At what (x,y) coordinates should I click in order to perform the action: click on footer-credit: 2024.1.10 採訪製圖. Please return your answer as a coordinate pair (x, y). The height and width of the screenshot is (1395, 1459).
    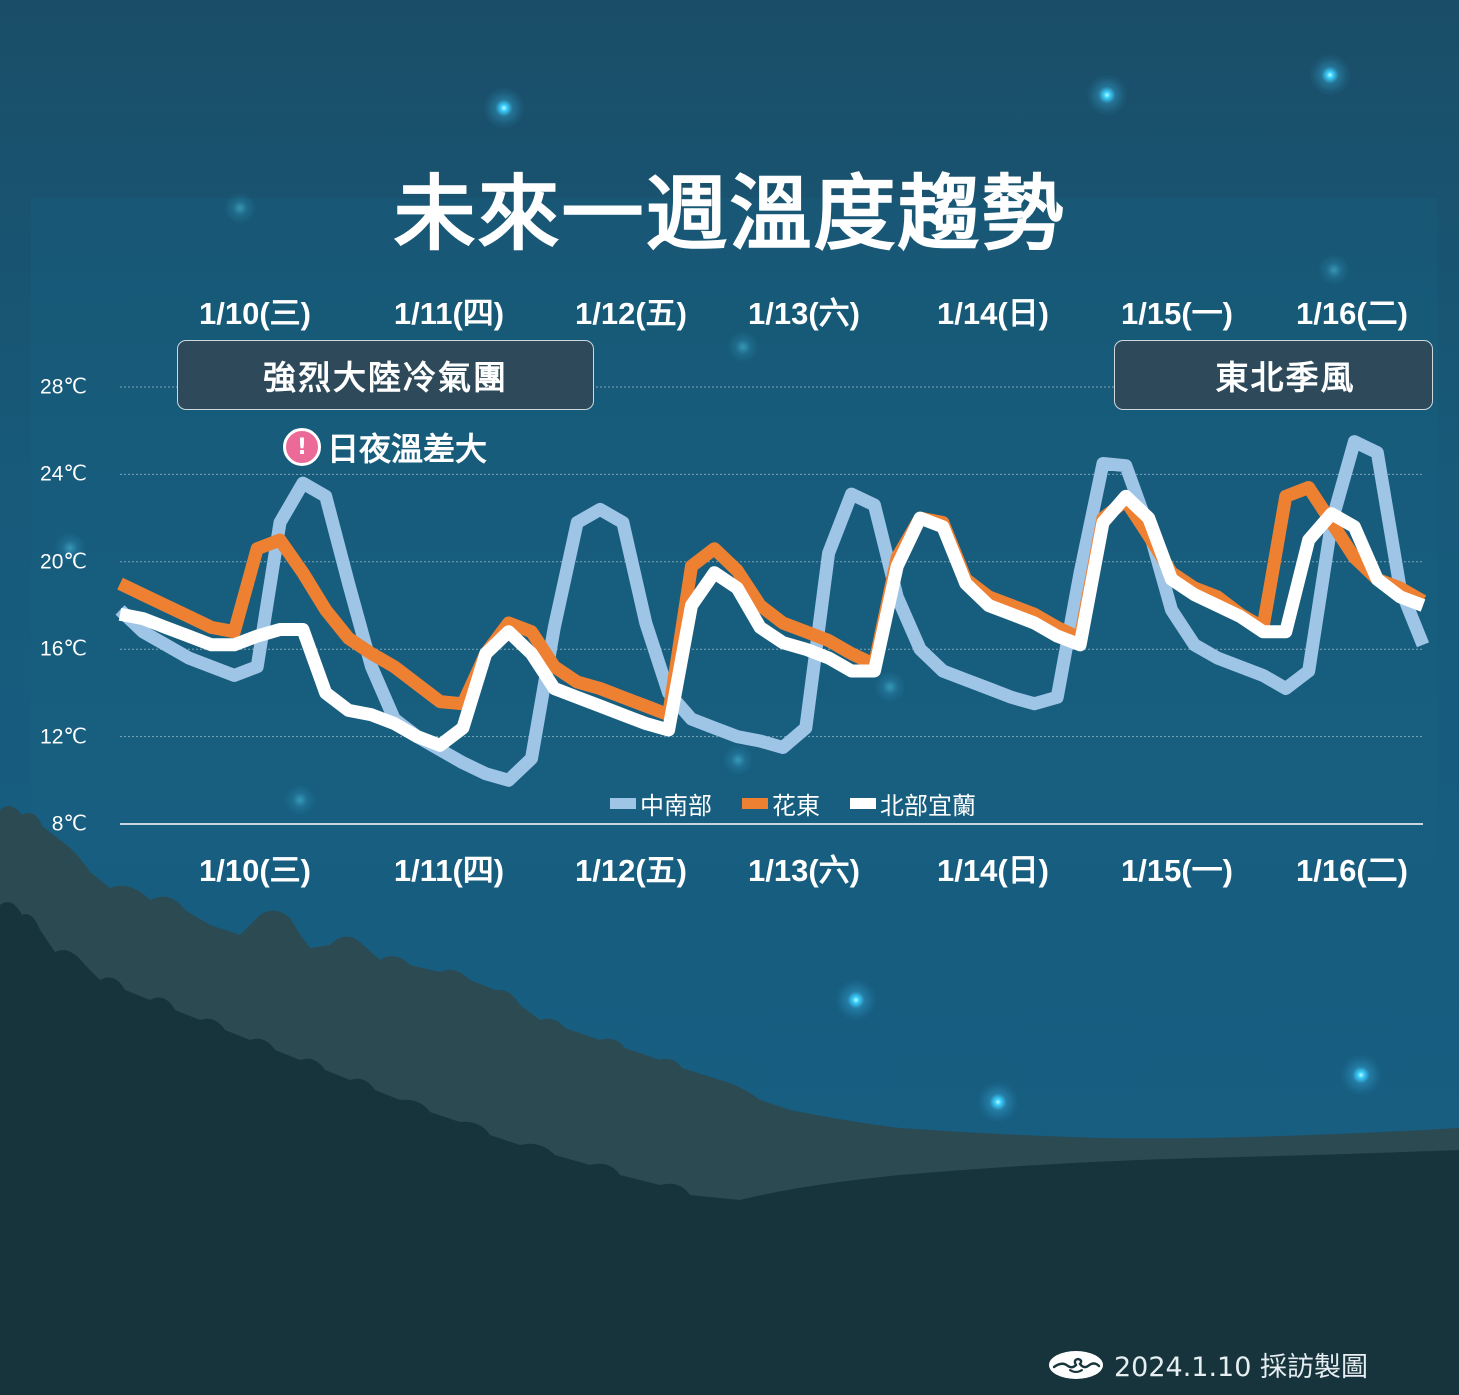
    Looking at the image, I should click on (1208, 1364).